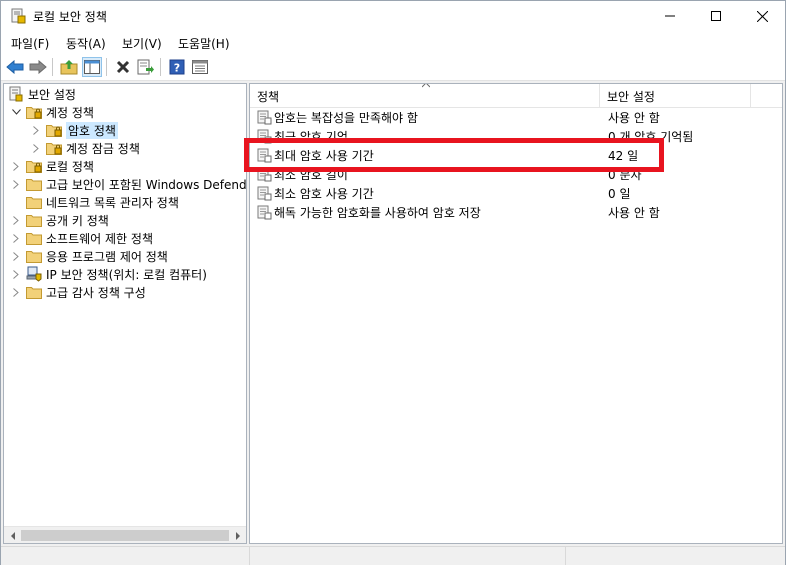  What do you see at coordinates (516, 155) in the screenshot?
I see `policy-row: 최대 암호 사용 기간 42 일` at bounding box center [516, 155].